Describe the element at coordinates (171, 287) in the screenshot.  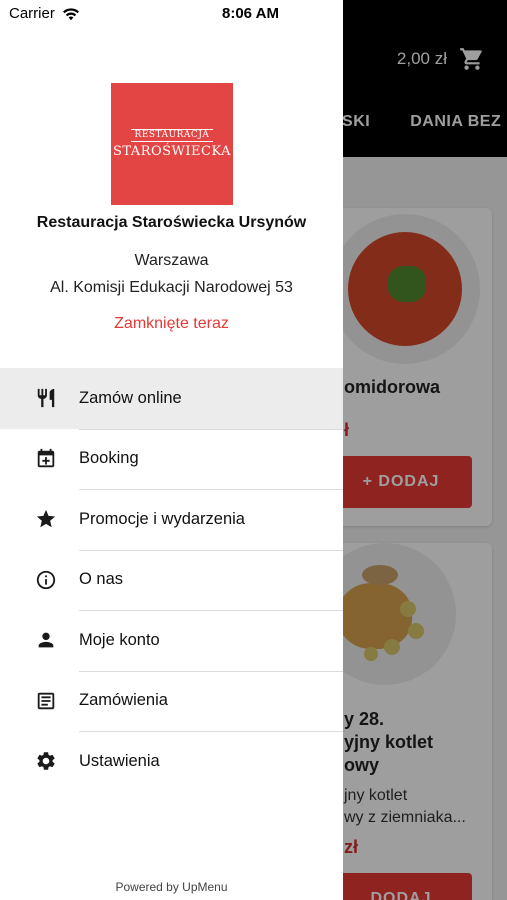
I see `restaurant-address: Al. Komisji Edukacji Narodowej 53` at that location.